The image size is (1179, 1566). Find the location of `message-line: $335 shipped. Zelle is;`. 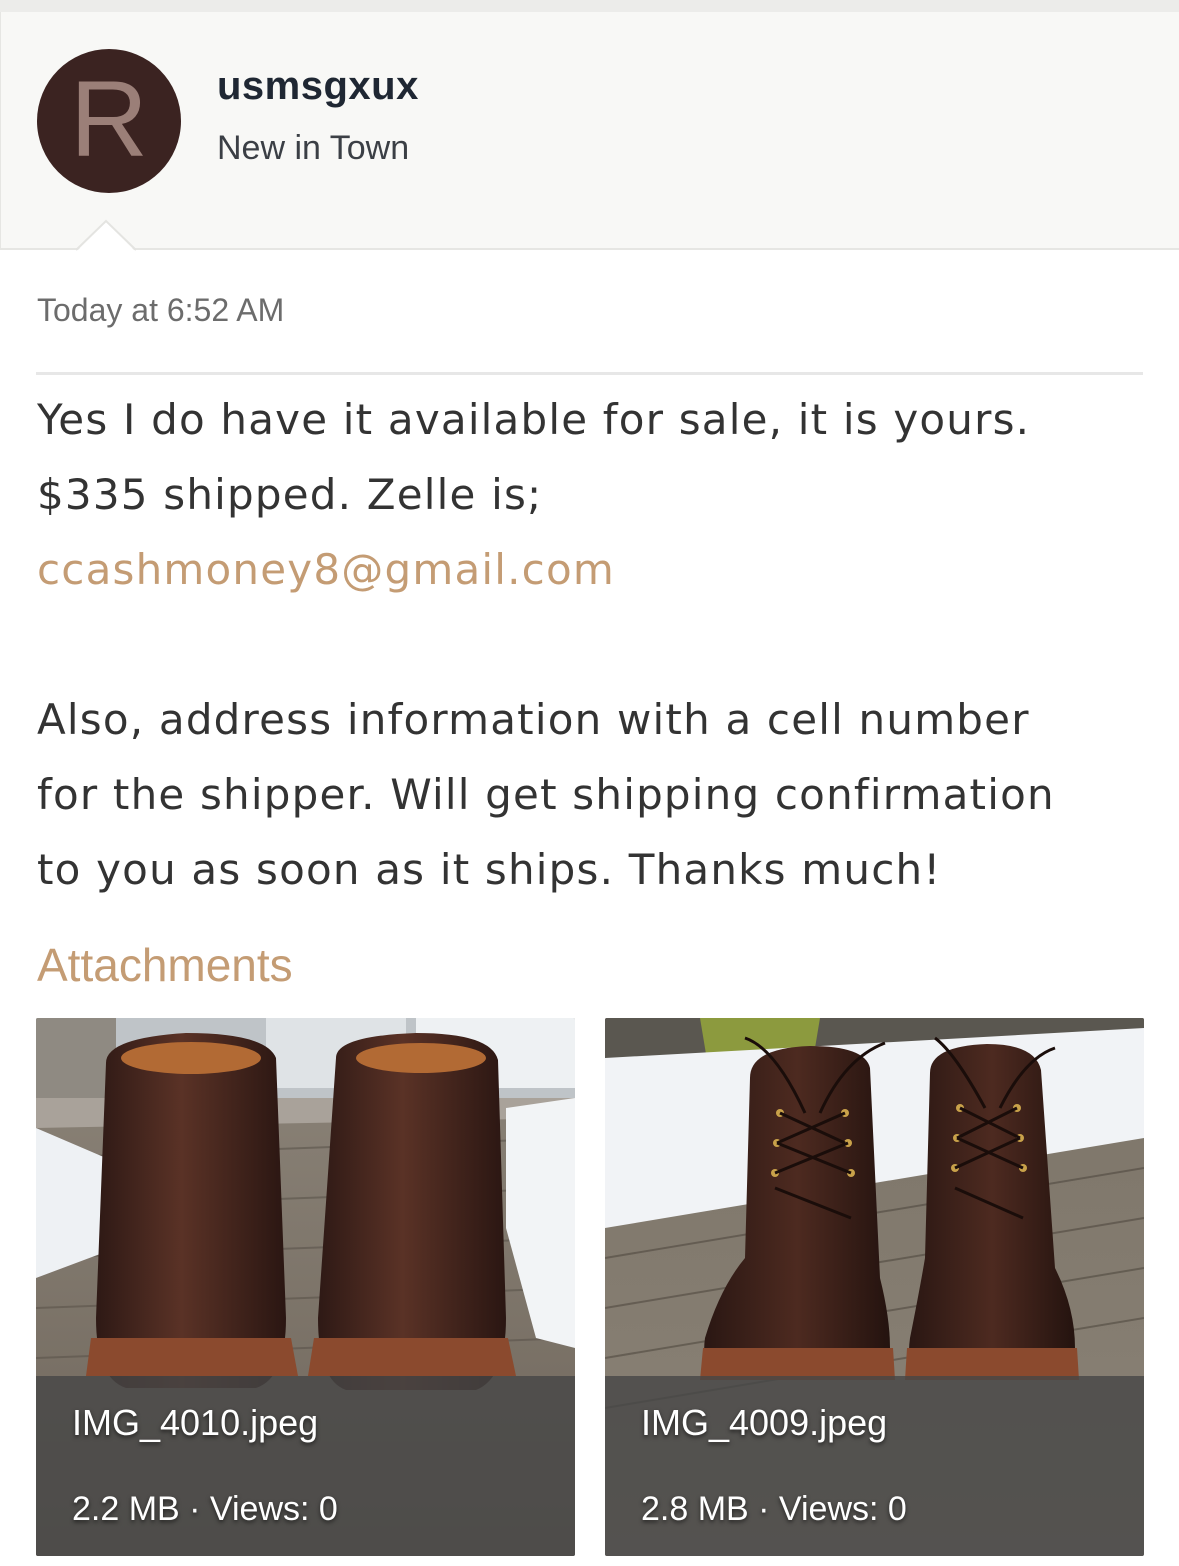

message-line: $335 shipped. Zelle is; is located at coordinates (290, 494).